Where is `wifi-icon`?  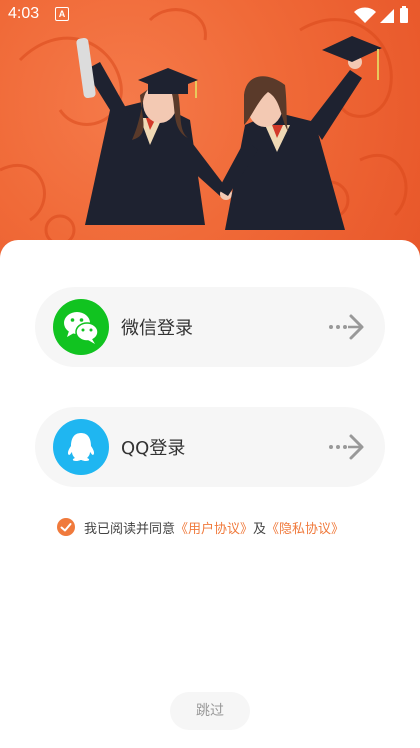 wifi-icon is located at coordinates (365, 15).